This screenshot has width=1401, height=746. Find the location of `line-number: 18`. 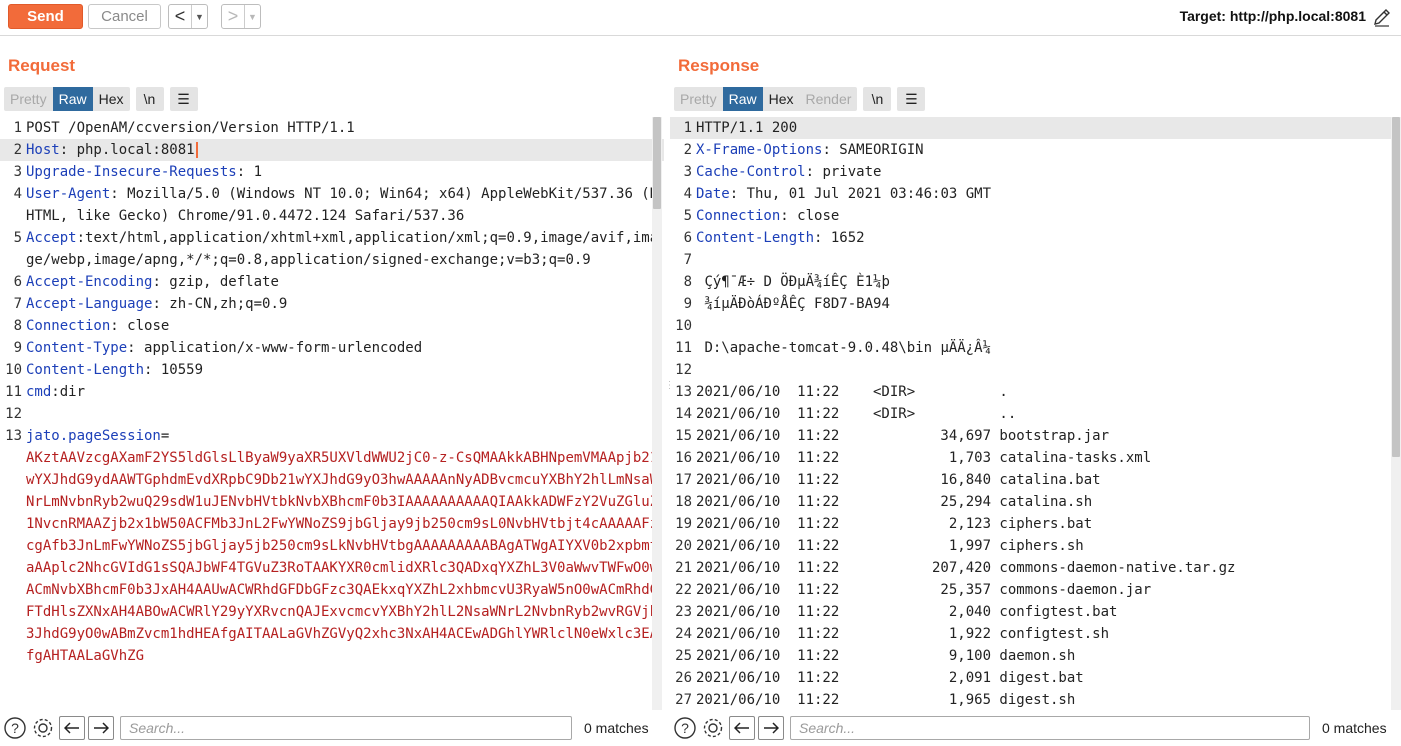

line-number: 18 is located at coordinates (683, 502).